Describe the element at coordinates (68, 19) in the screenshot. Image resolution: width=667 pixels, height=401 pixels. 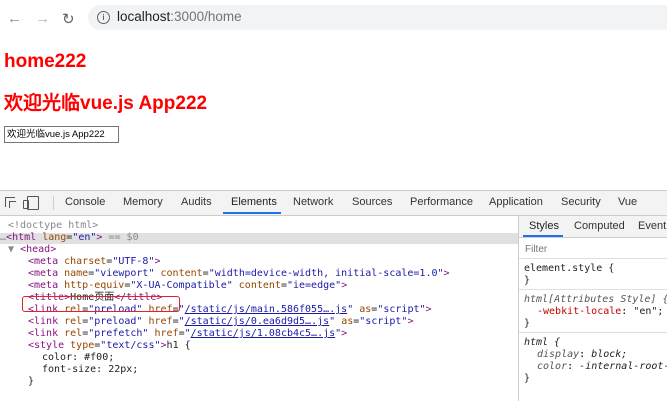
I see `reload-icon: ↻` at that location.